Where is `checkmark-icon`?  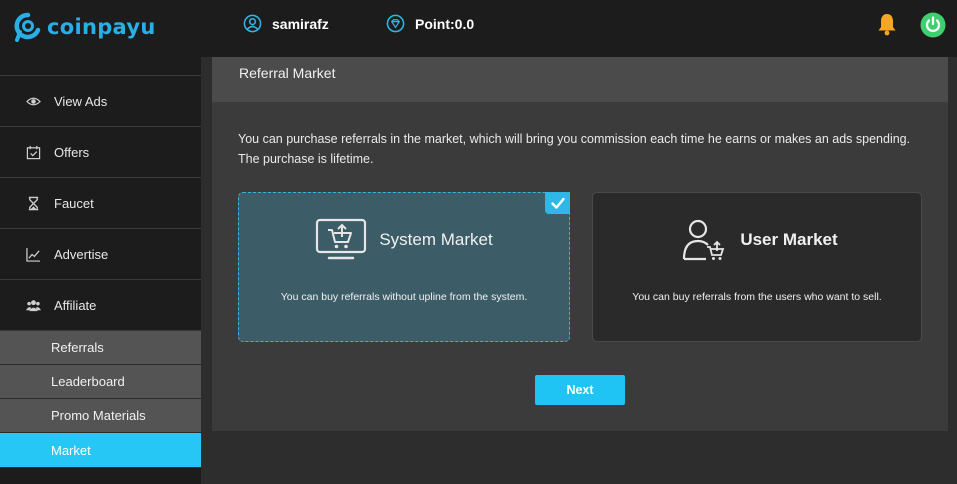
checkmark-icon is located at coordinates (557, 203).